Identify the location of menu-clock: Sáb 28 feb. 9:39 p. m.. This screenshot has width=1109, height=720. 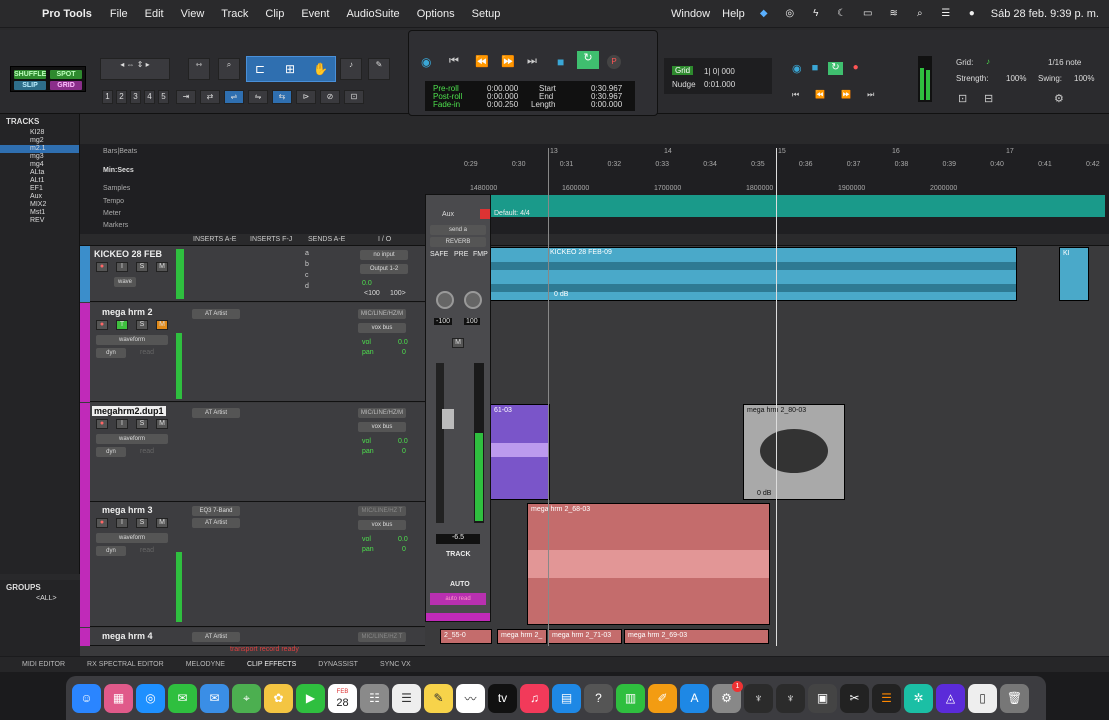
(1045, 14).